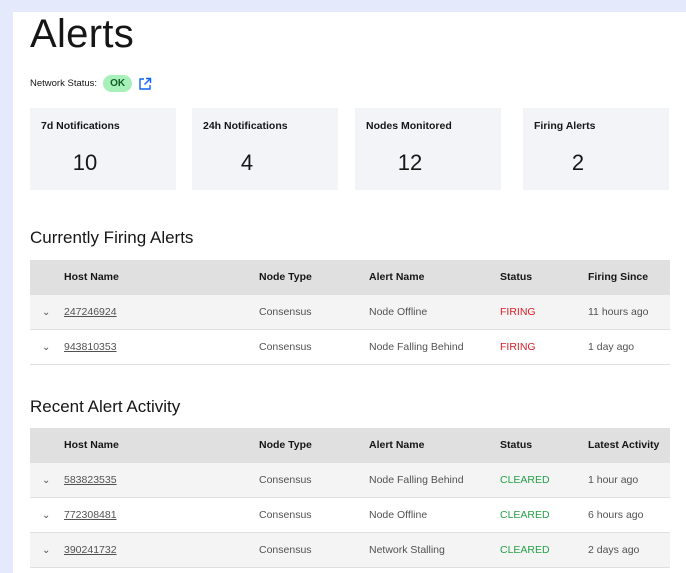 The height and width of the screenshot is (573, 686). Describe the element at coordinates (105, 406) in the screenshot. I see `recent-section-title: Recent Alert Activity` at that location.